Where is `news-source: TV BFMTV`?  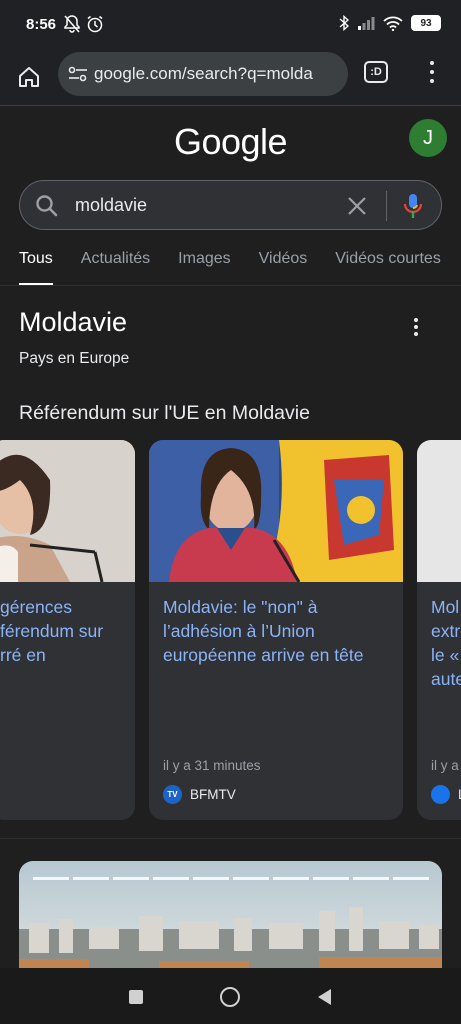
news-source: TV BFMTV is located at coordinates (199, 794).